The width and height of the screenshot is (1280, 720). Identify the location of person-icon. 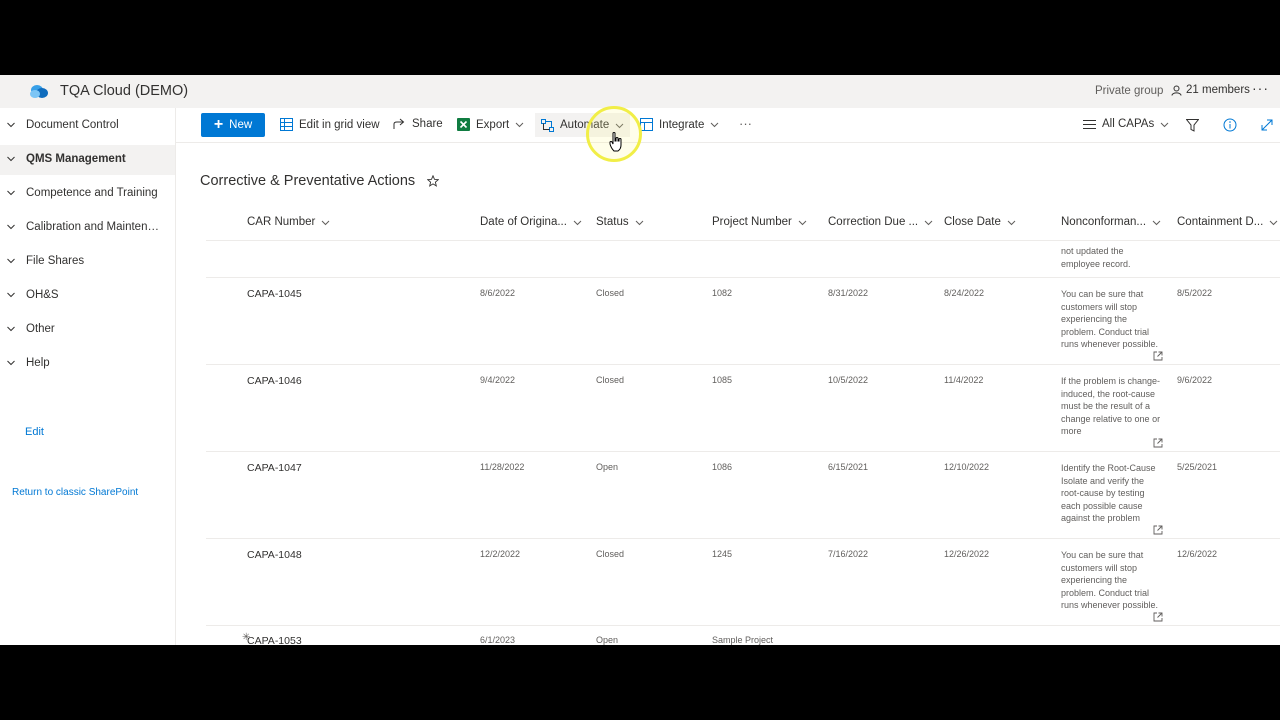
(1176, 90).